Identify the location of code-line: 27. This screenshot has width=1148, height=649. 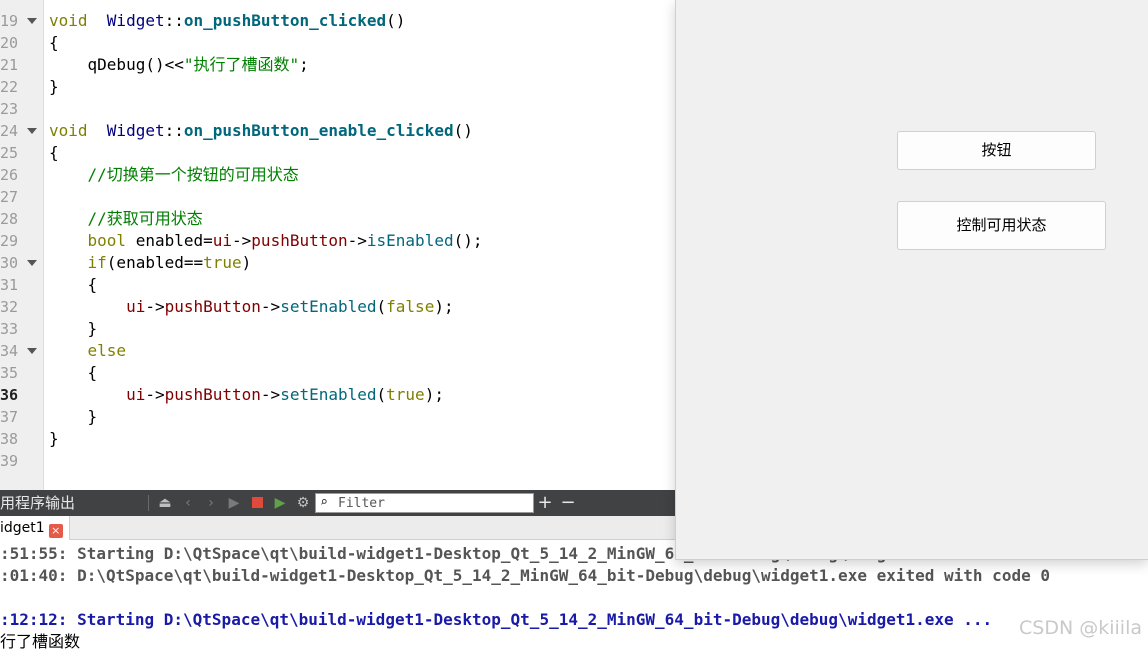
(338, 197).